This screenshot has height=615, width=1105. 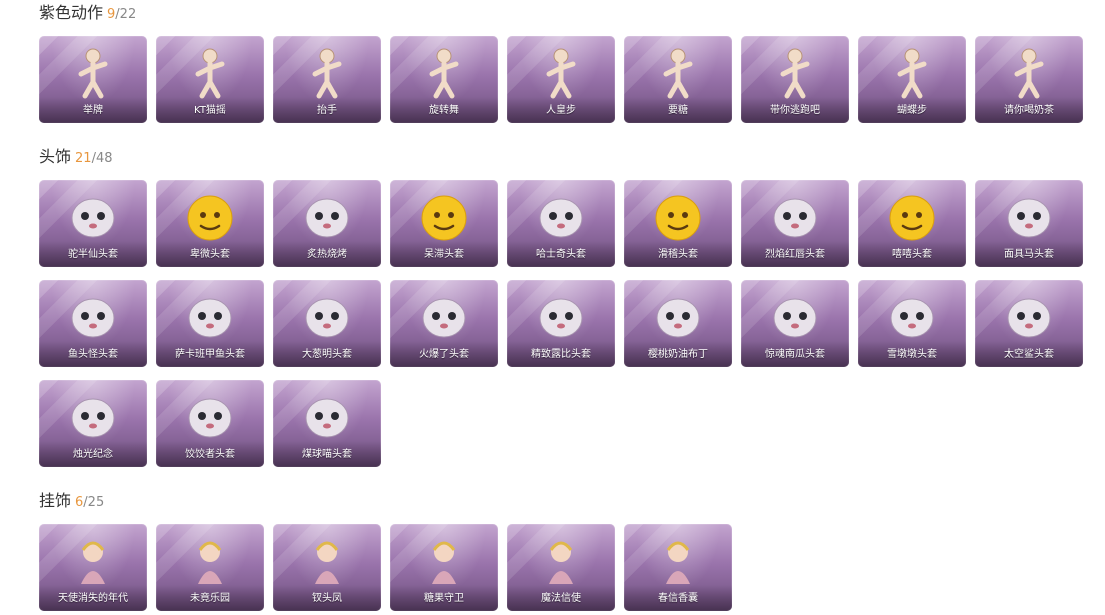 I want to click on item-name: 举牌, so click(x=93, y=110).